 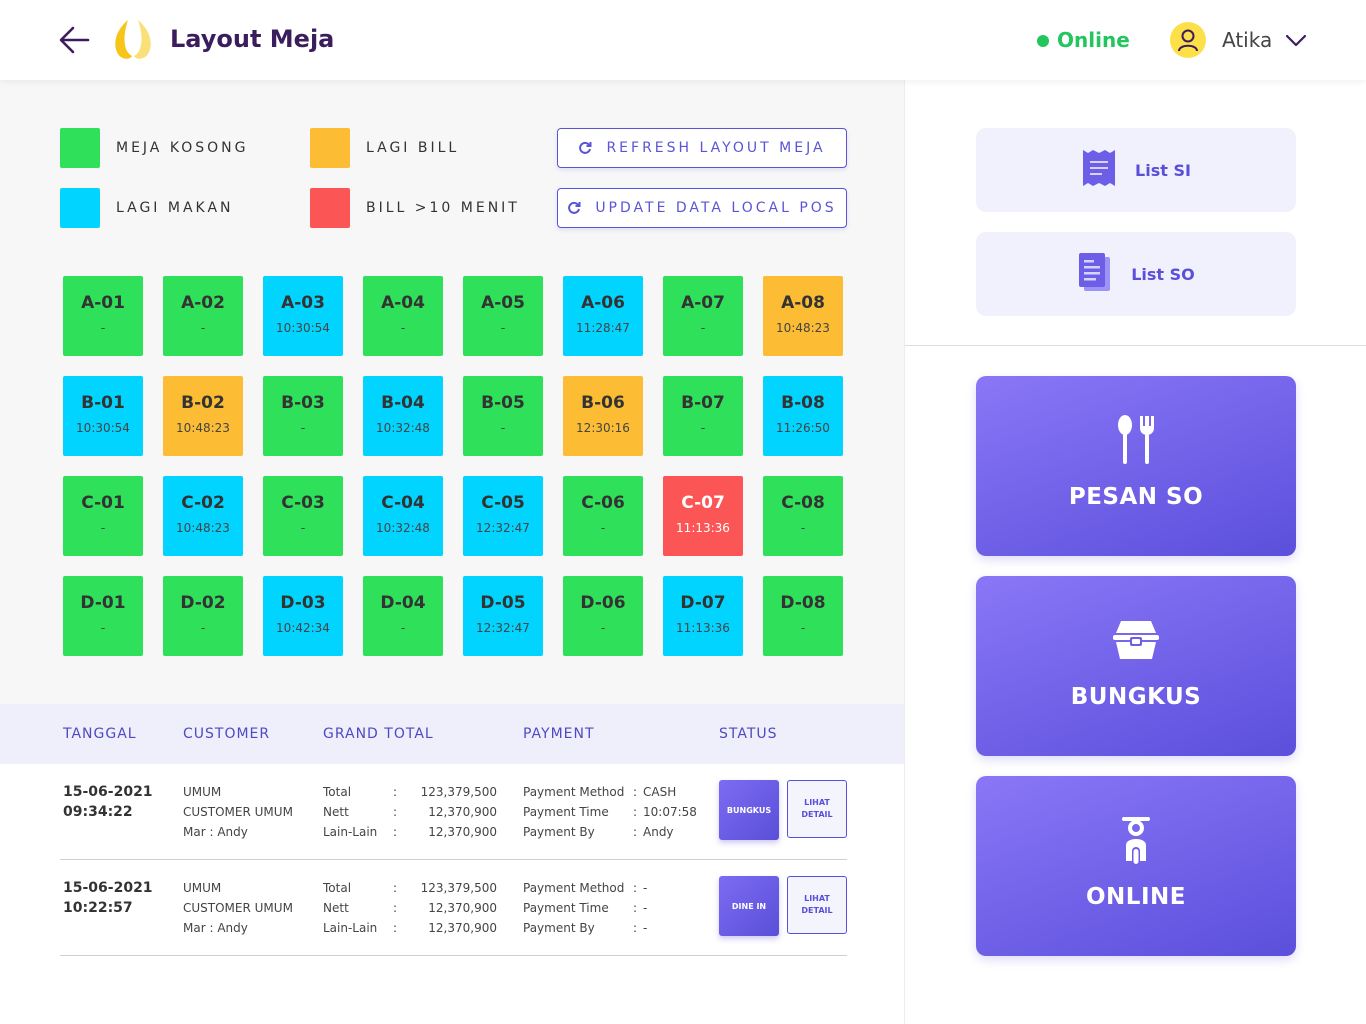 I want to click on table-tile-c-02: C-02 10:48:23, so click(x=203, y=516).